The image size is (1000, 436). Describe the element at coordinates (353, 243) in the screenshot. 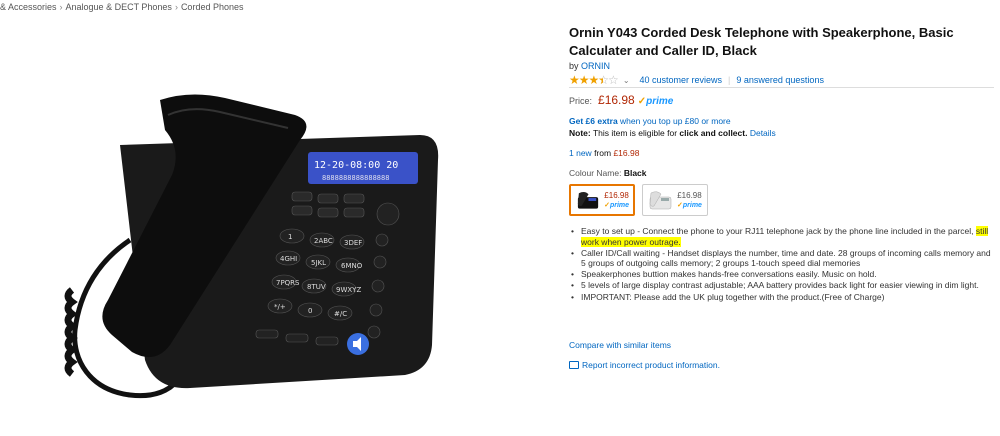

I see `svg-text: 3DEF` at that location.